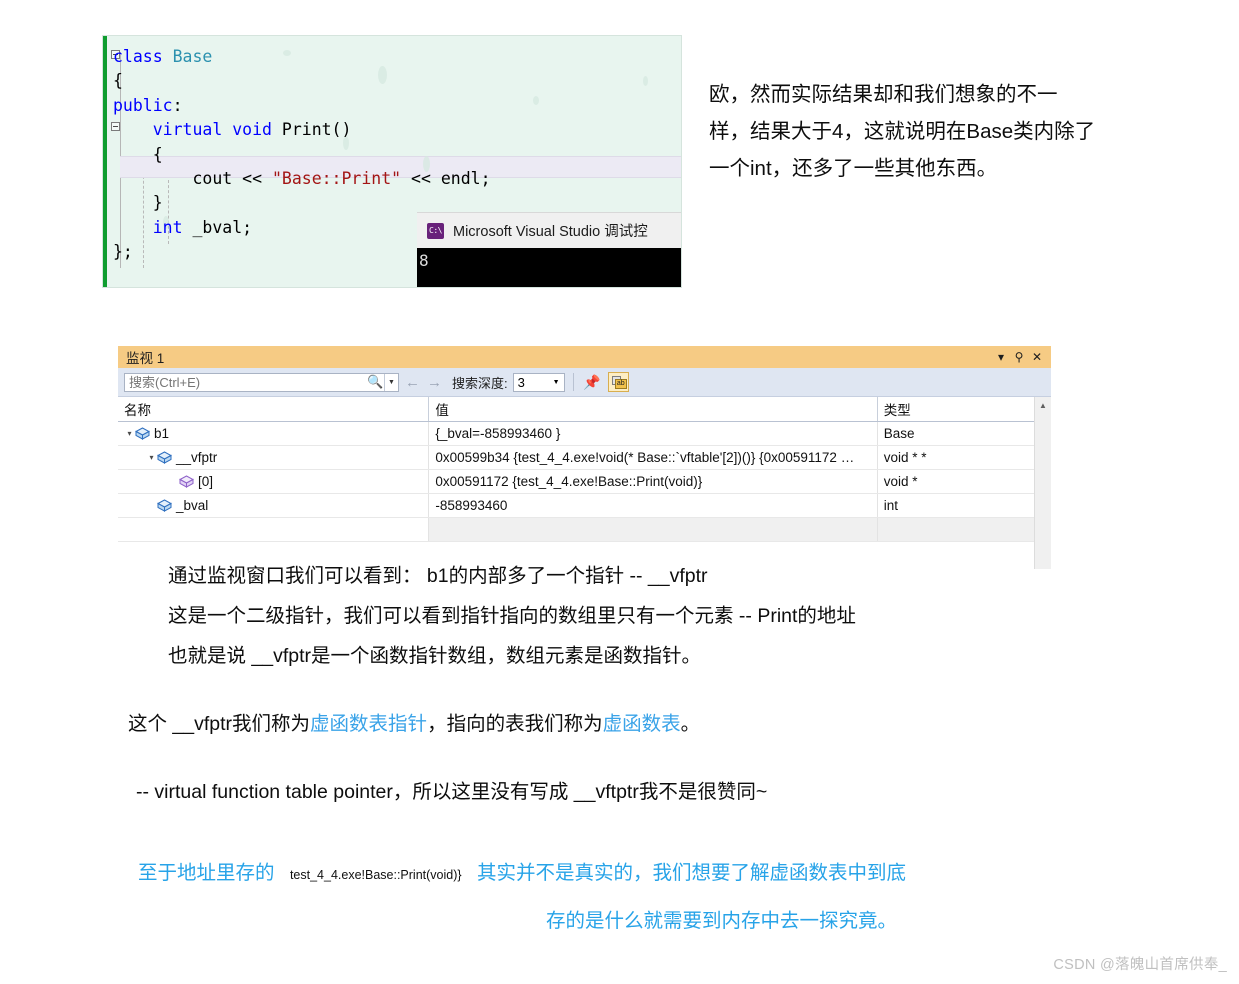  I want to click on watch-cell-type: int, so click(964, 505).